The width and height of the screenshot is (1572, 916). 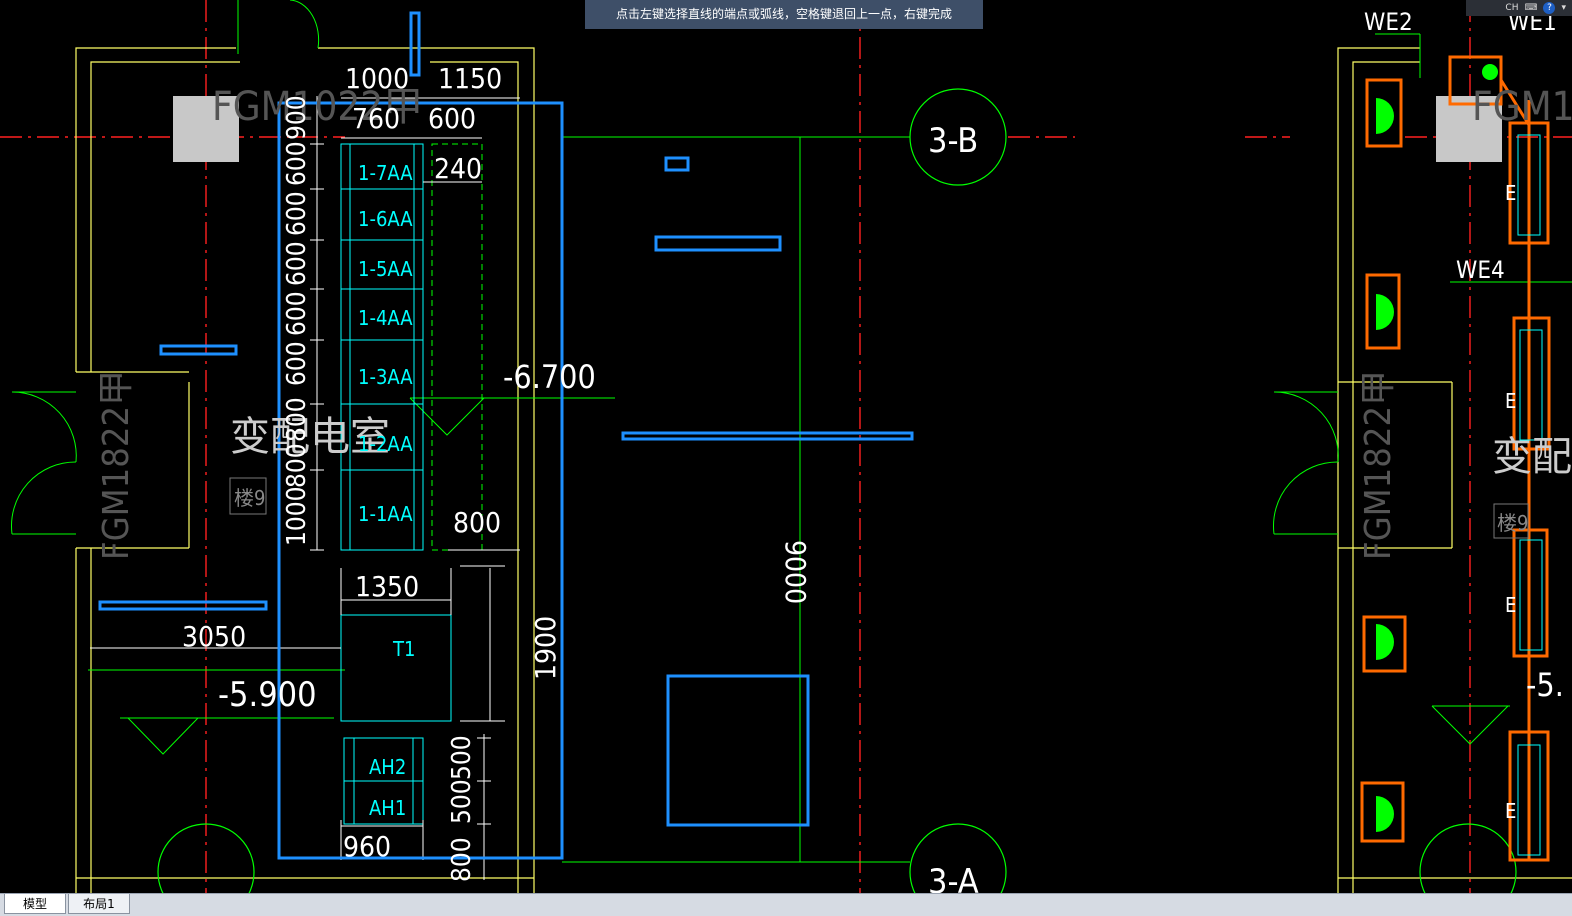 What do you see at coordinates (385, 514) in the screenshot?
I see `cabinet-1-1AA: 1-1AA` at bounding box center [385, 514].